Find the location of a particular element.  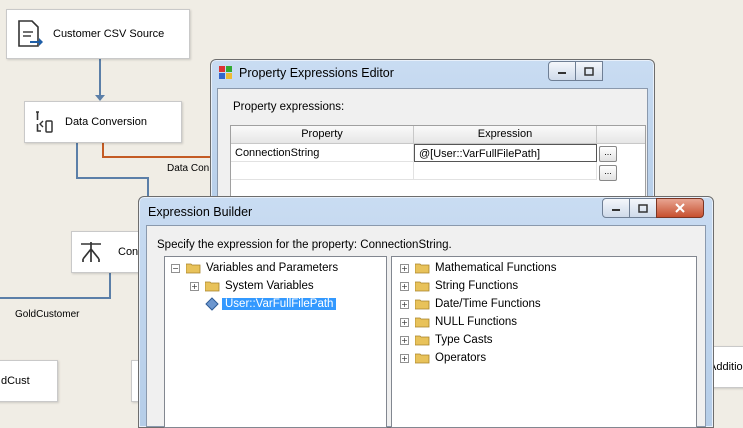

path-gold-customer is located at coordinates (55, 285).